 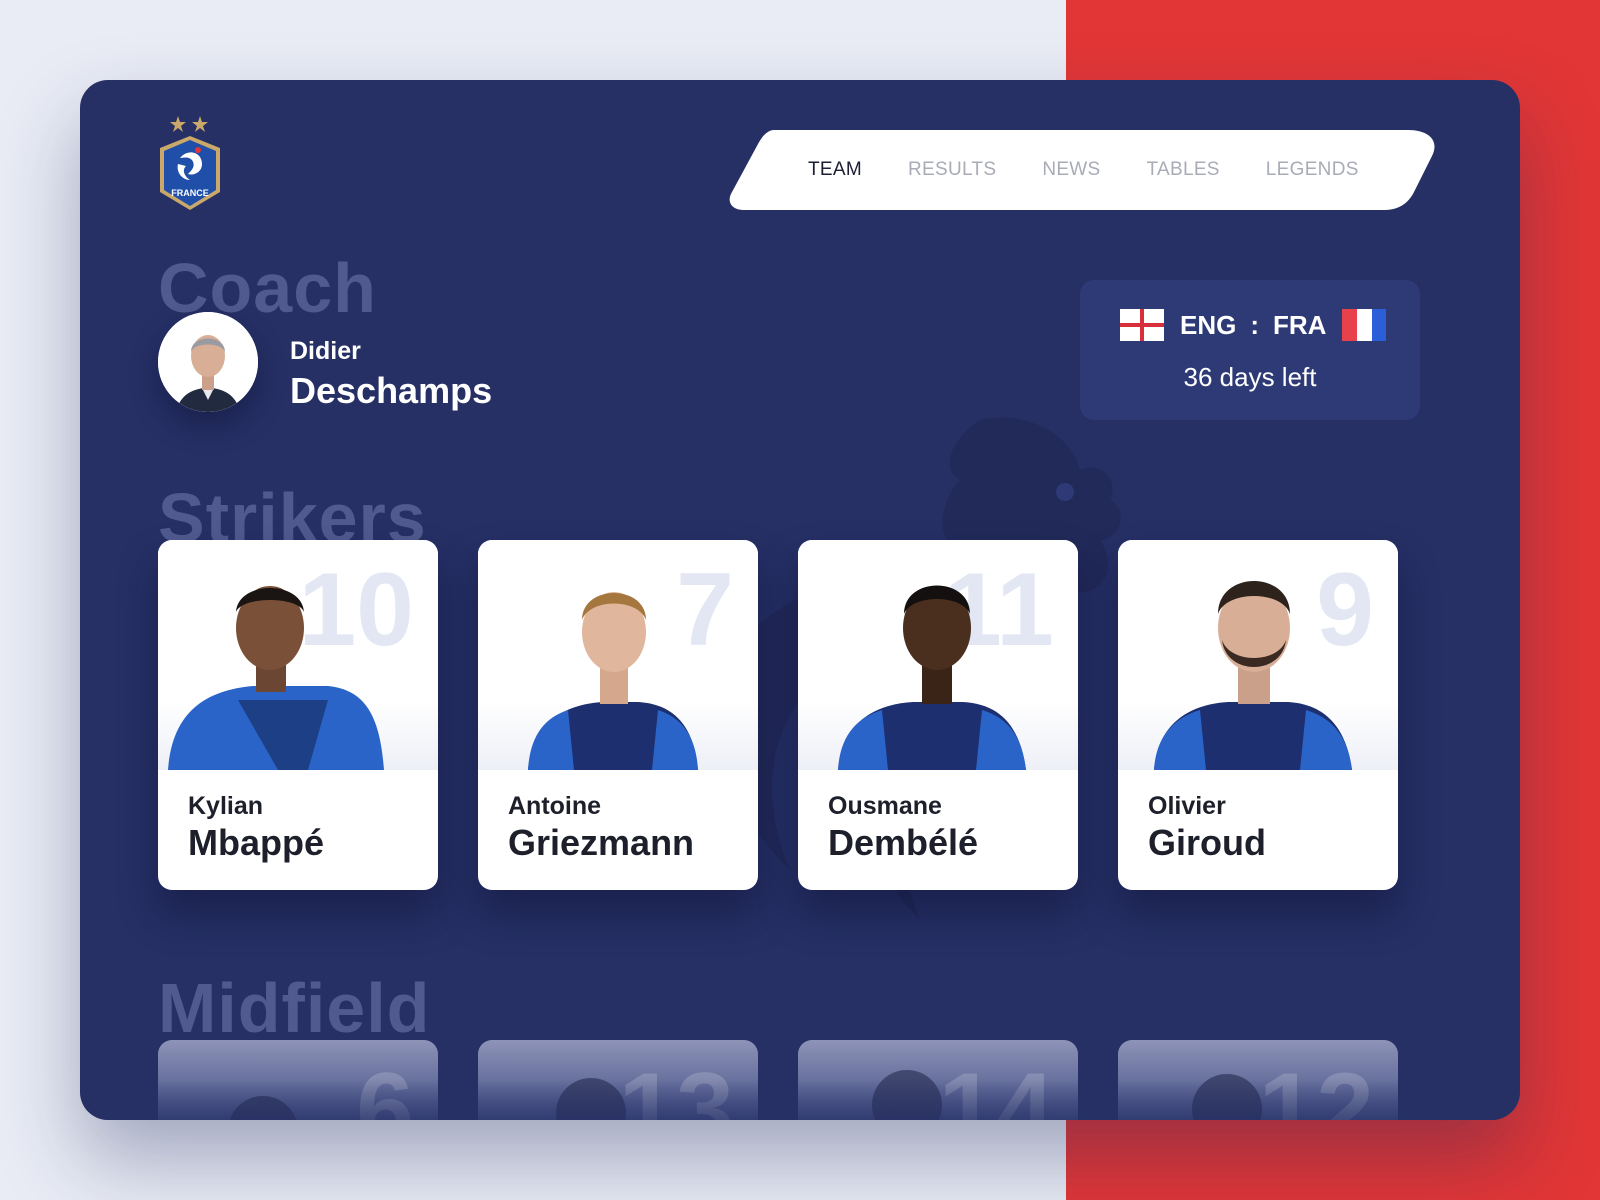 What do you see at coordinates (294, 1008) in the screenshot?
I see `section-label-midfield: Midfield` at bounding box center [294, 1008].